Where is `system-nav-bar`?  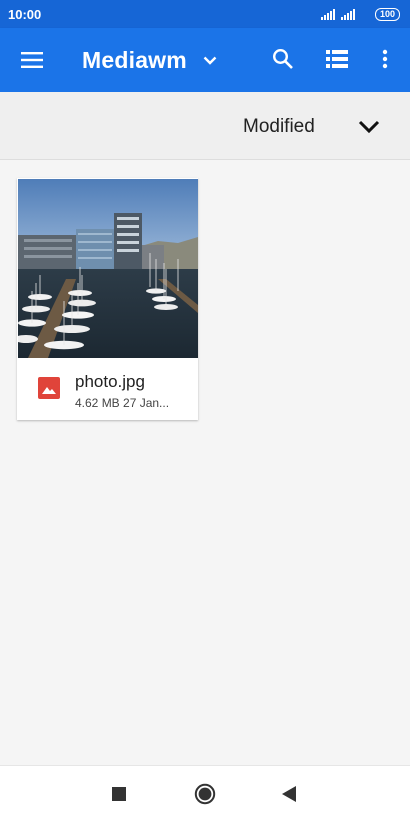 system-nav-bar is located at coordinates (205, 793).